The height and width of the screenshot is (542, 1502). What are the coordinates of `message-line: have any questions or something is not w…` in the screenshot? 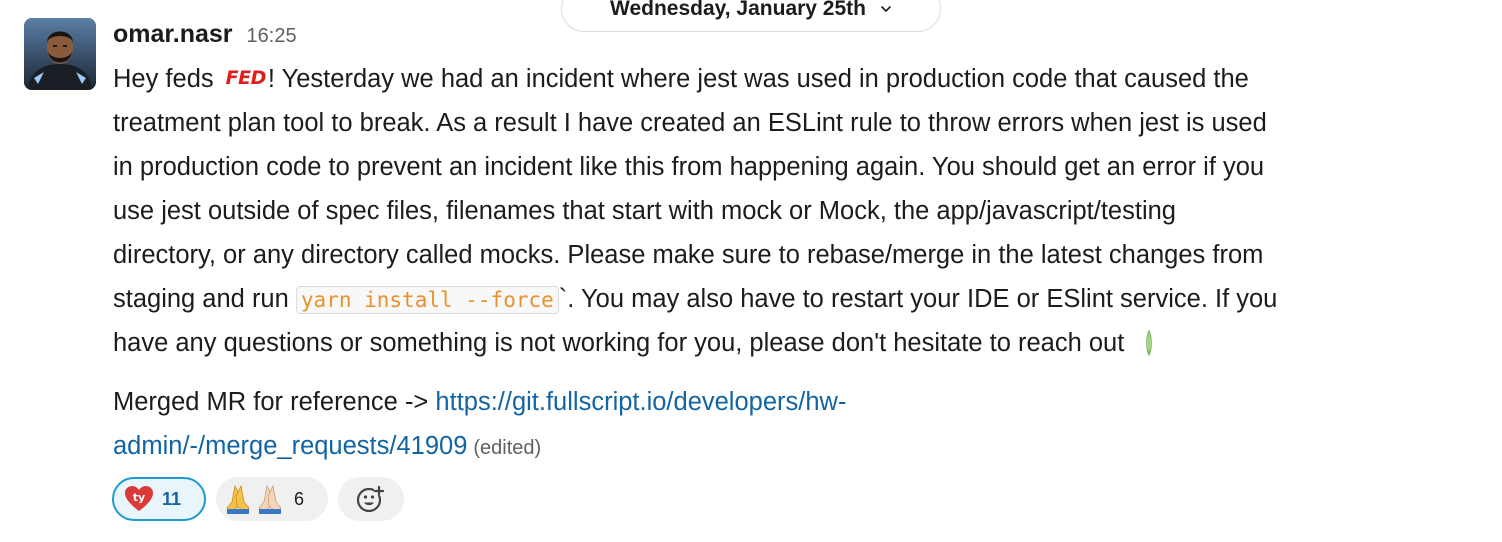 It's located at (798, 343).